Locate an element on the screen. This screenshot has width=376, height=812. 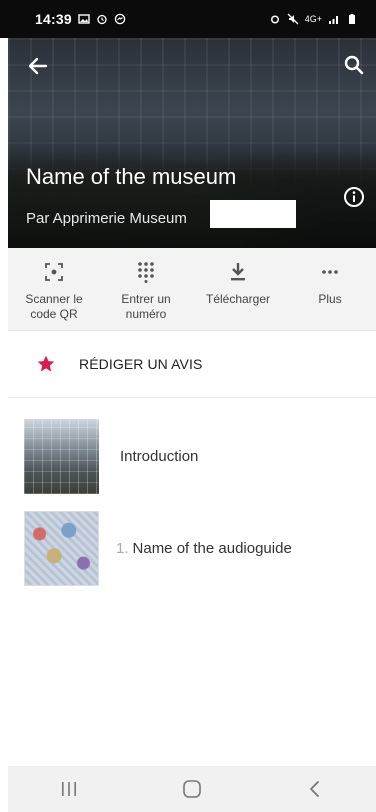
system-navigation-bar is located at coordinates (192, 789).